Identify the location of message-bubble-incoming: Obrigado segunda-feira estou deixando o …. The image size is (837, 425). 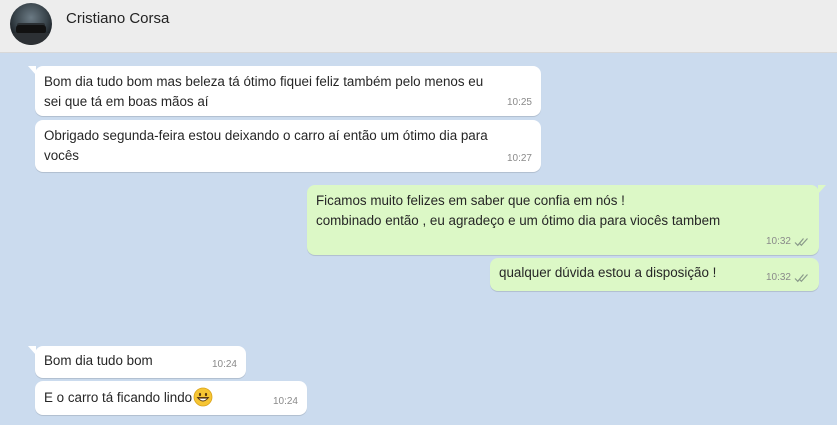
(288, 146).